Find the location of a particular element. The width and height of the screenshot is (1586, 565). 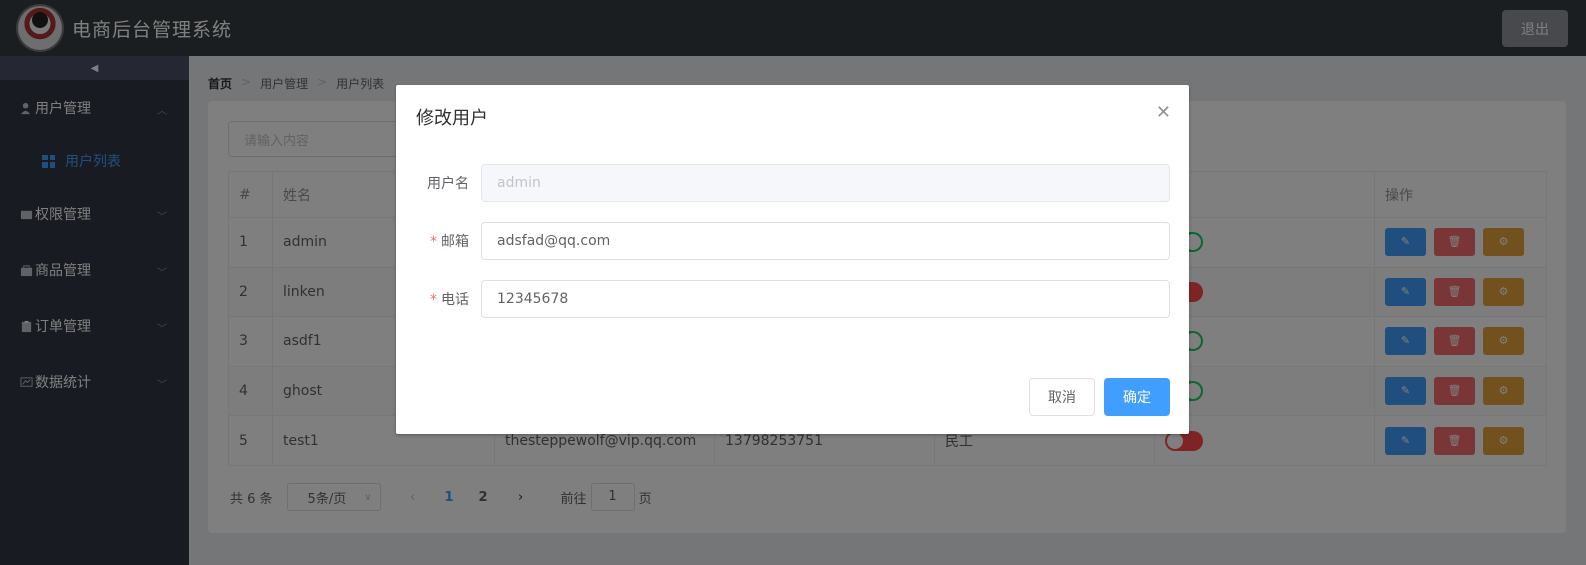

email-field: adsfad@qq.com is located at coordinates (825, 241).